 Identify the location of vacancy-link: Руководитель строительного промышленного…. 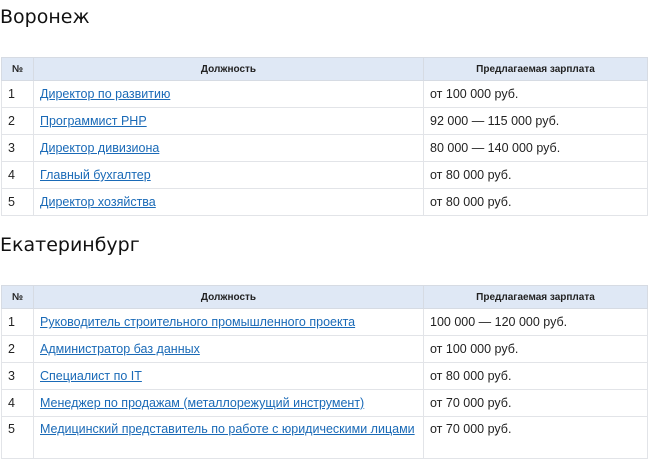
(197, 322).